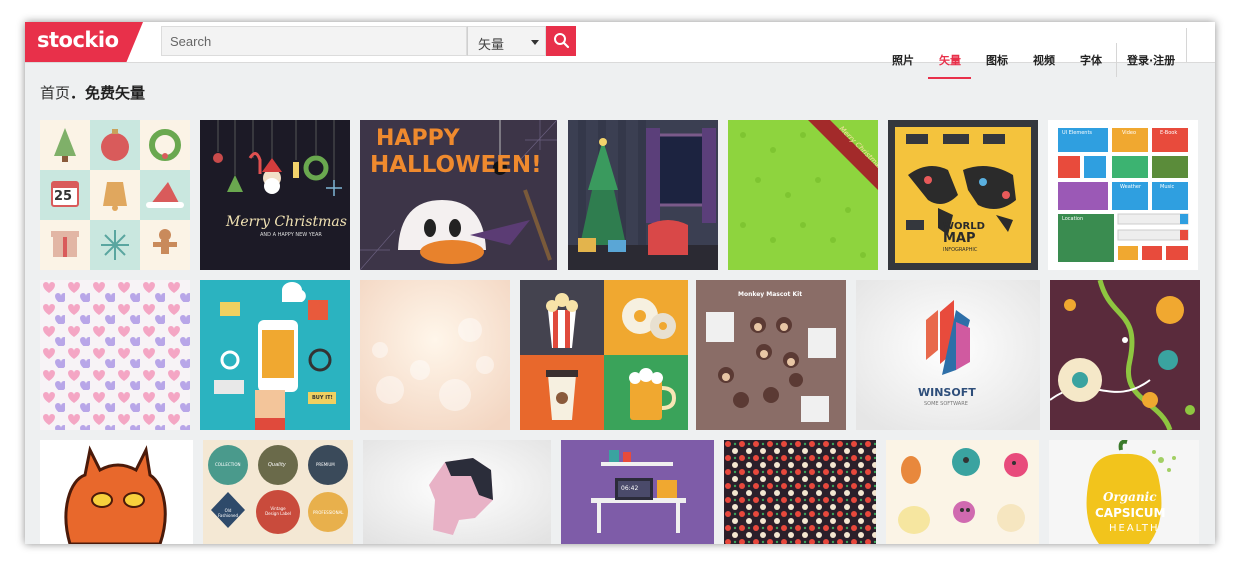 This screenshot has width=1240, height=565. I want to click on abstract-dots-image, so click(1122, 355).